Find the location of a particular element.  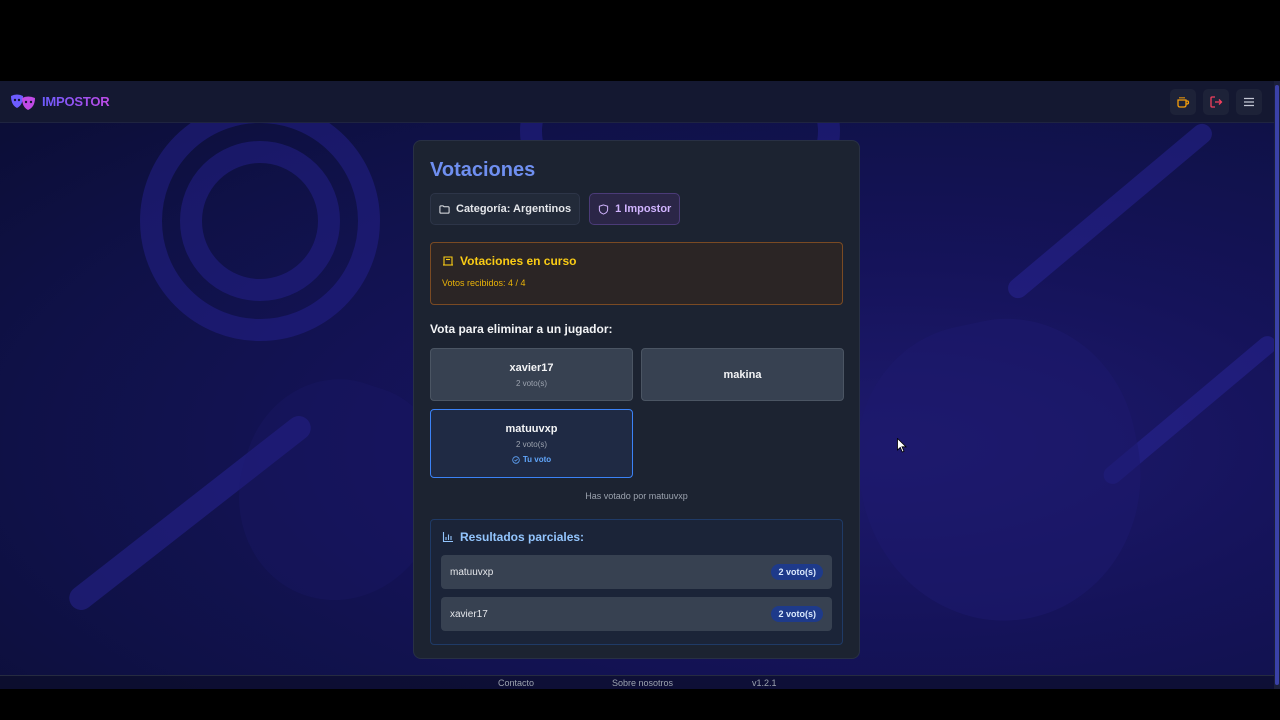

ballot-box-icon is located at coordinates (448, 261).